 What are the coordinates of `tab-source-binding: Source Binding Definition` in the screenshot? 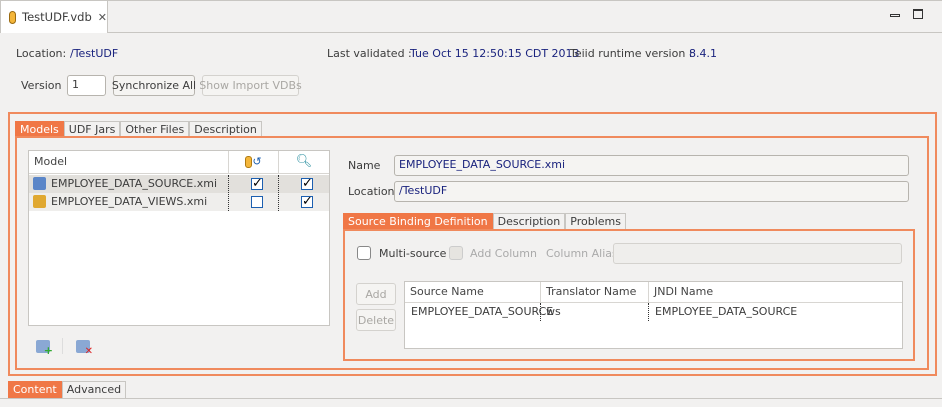 It's located at (418, 221).